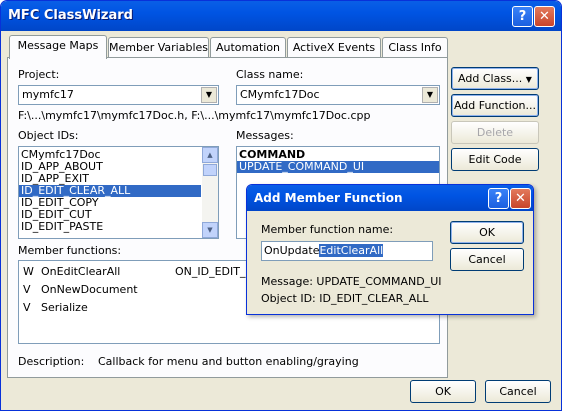 The width and height of the screenshot is (562, 411). Describe the element at coordinates (210, 155) in the screenshot. I see `scroll-up-icon: ▲` at that location.